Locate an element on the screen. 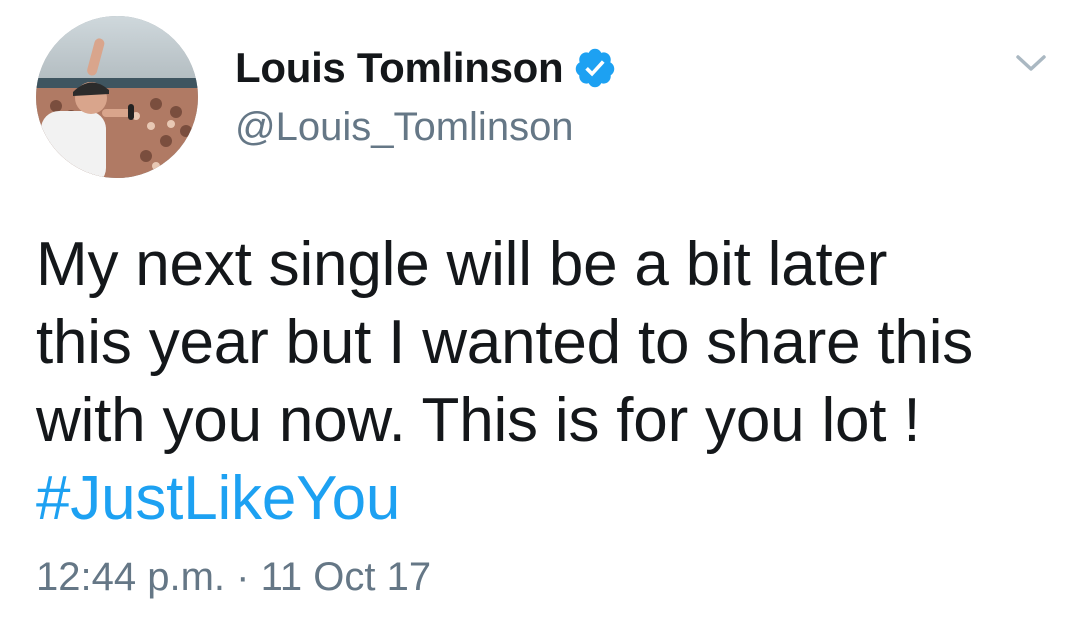 This screenshot has height=625, width=1080. tweet-text-line: this year but I wanted to share this is located at coordinates (505, 342).